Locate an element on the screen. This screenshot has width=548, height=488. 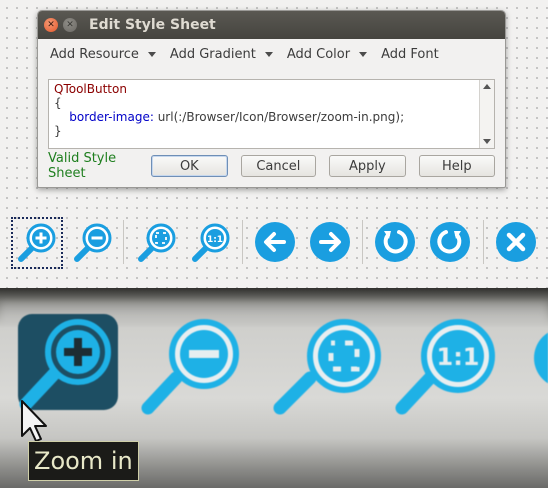
forward-arrow-icon is located at coordinates (330, 242).